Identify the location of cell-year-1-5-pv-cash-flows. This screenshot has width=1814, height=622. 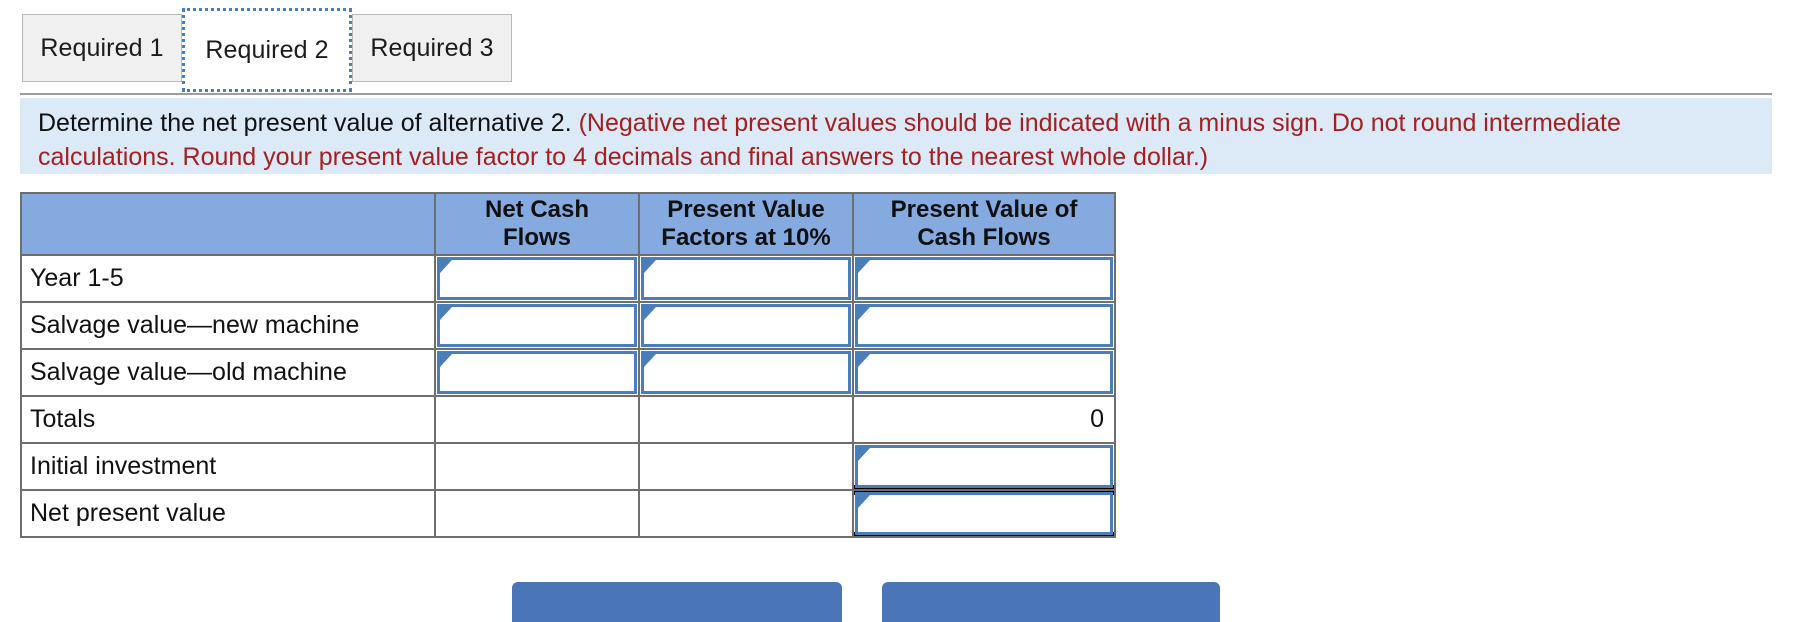
(984, 278).